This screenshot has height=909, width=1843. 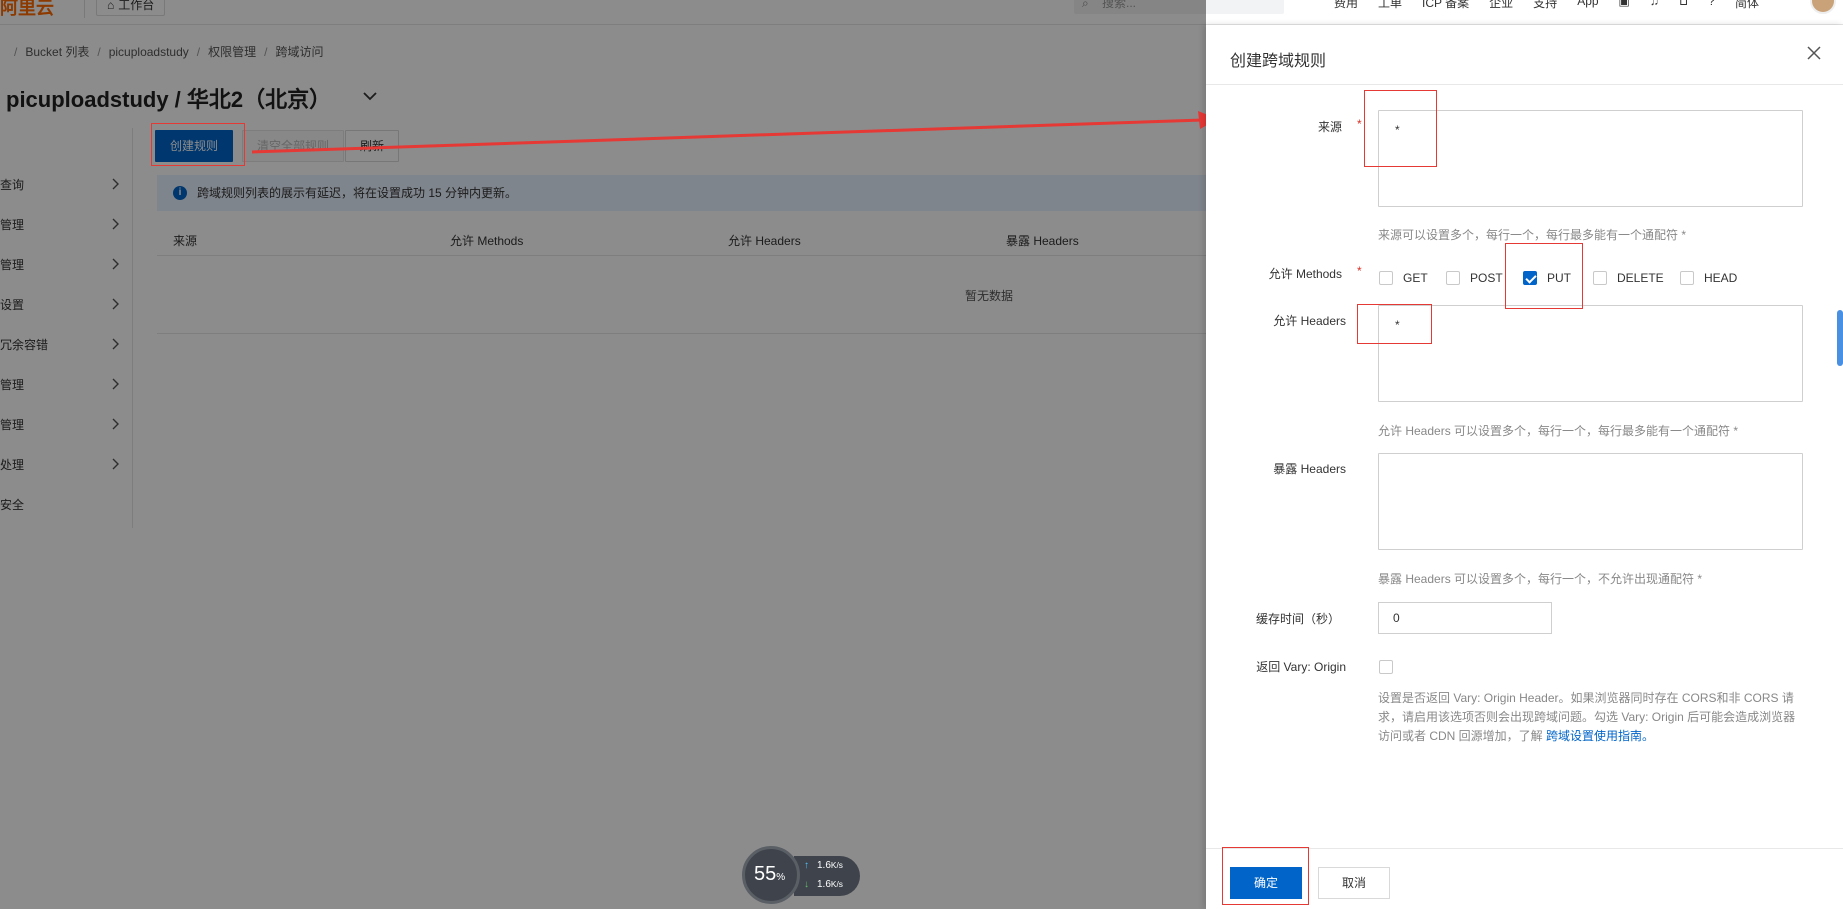 I want to click on upload-speed: ↑ 1.6K/s, so click(x=823, y=865).